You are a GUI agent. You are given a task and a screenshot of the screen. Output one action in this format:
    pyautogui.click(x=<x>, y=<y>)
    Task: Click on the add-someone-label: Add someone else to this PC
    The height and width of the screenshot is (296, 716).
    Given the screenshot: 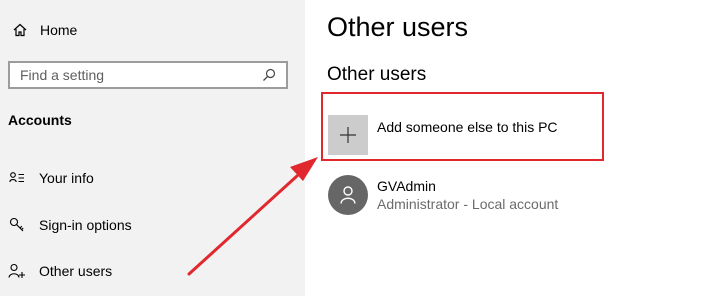 What is the action you would take?
    pyautogui.click(x=467, y=127)
    